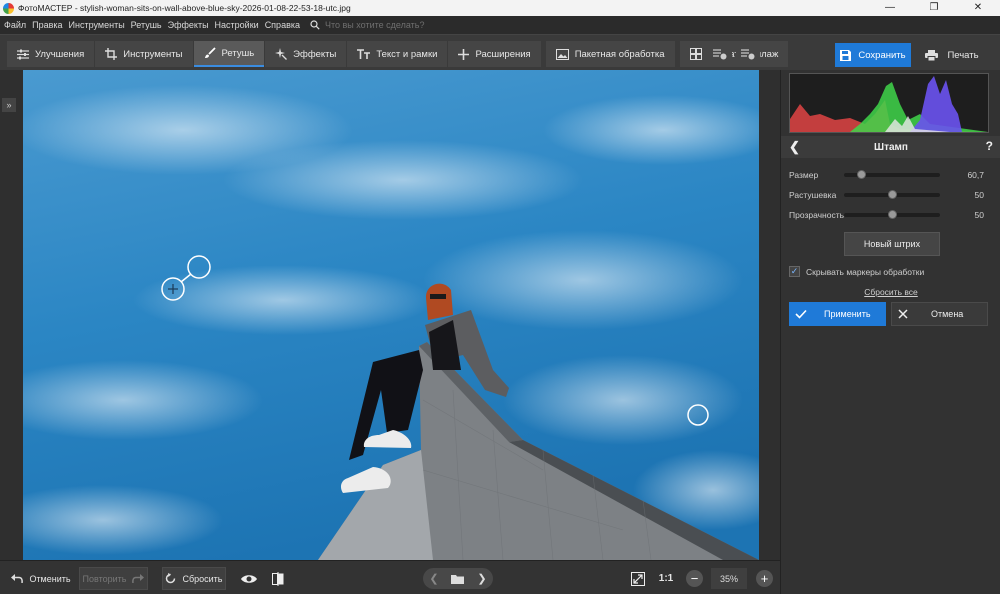  Describe the element at coordinates (978, 8) in the screenshot. I see `close-button: ✕` at that location.